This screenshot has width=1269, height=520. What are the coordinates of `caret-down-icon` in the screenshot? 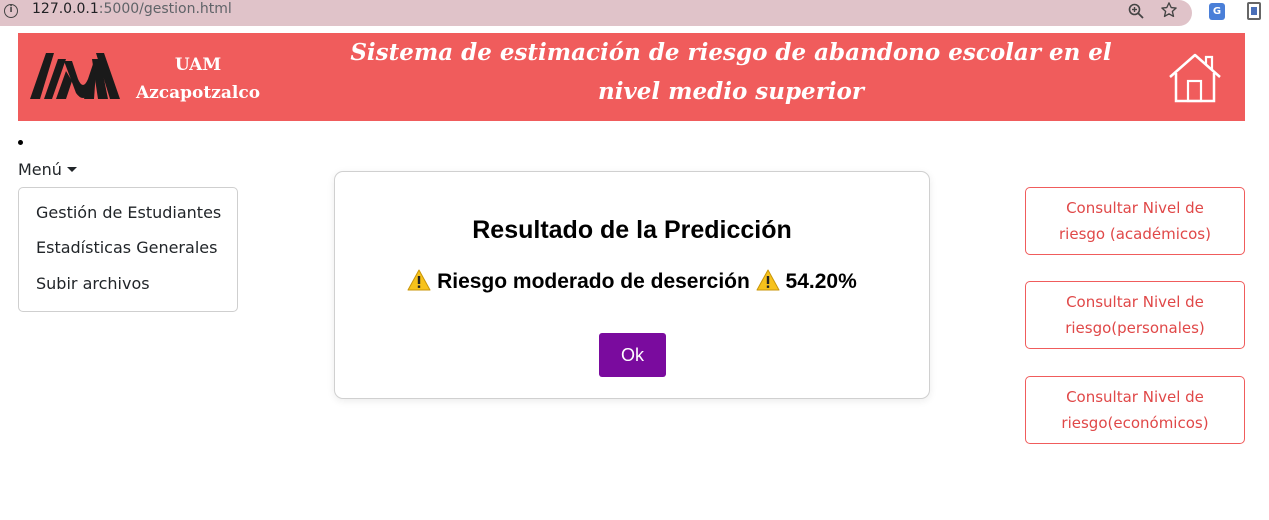 It's located at (71, 169).